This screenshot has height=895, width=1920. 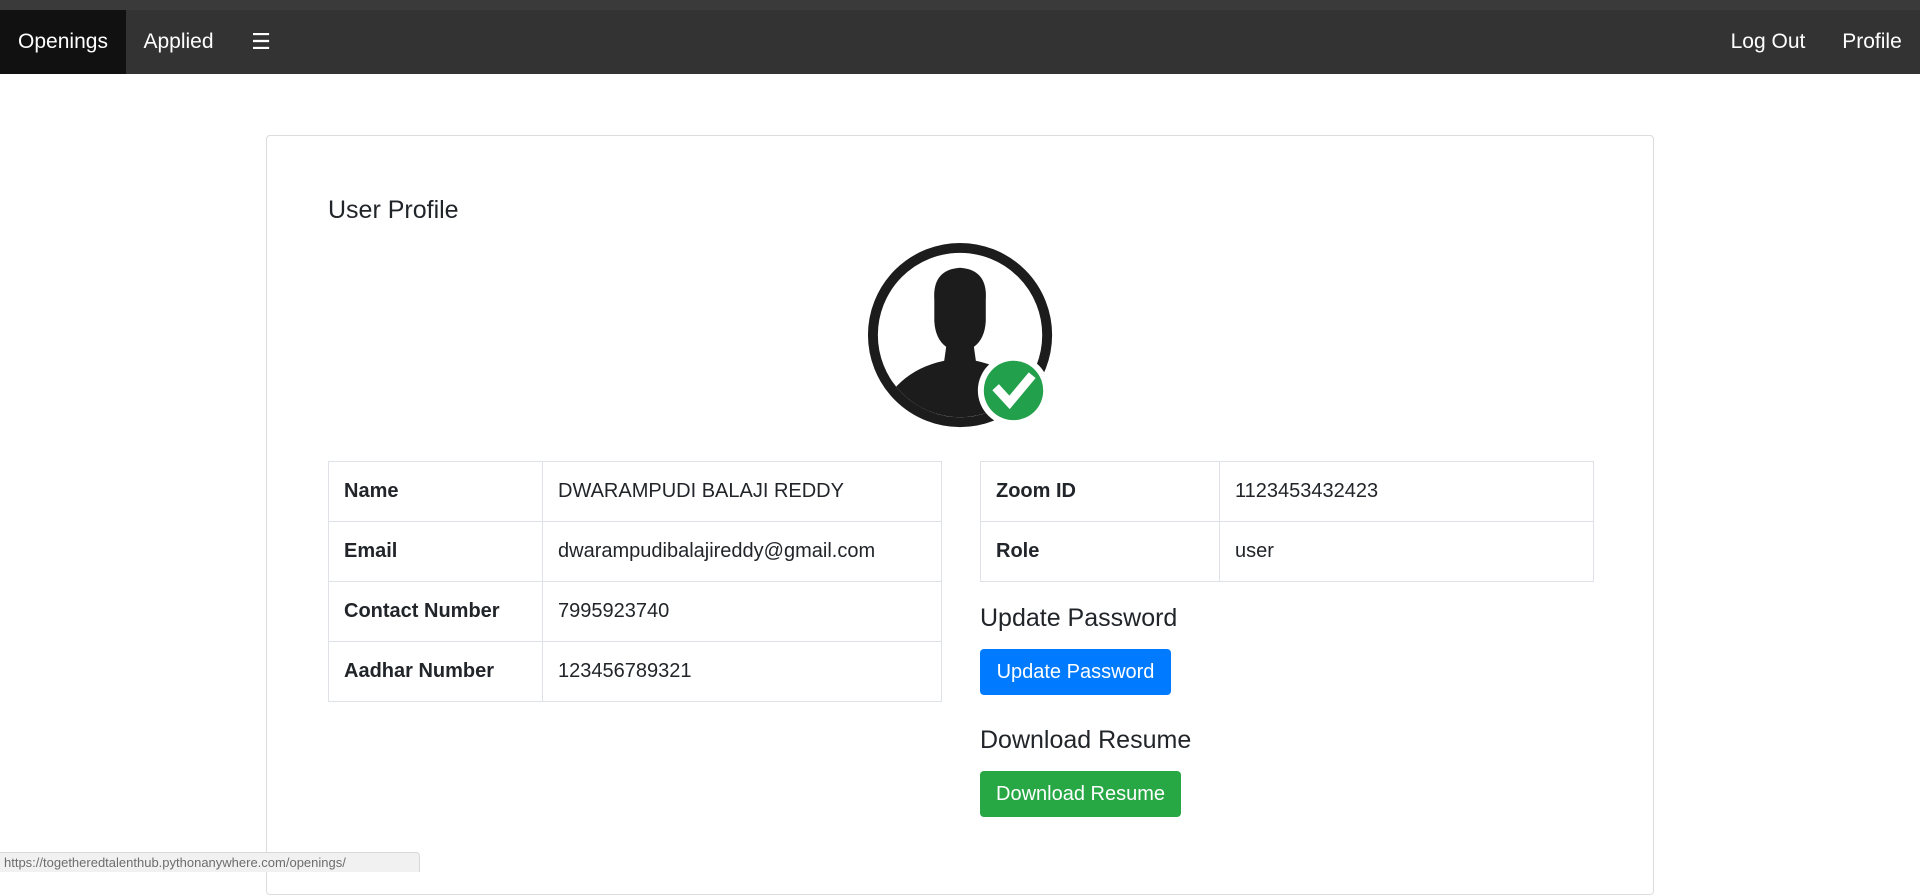 I want to click on top-navbar: Openings Applied ☰ Log Out Profile, so click(x=960, y=42).